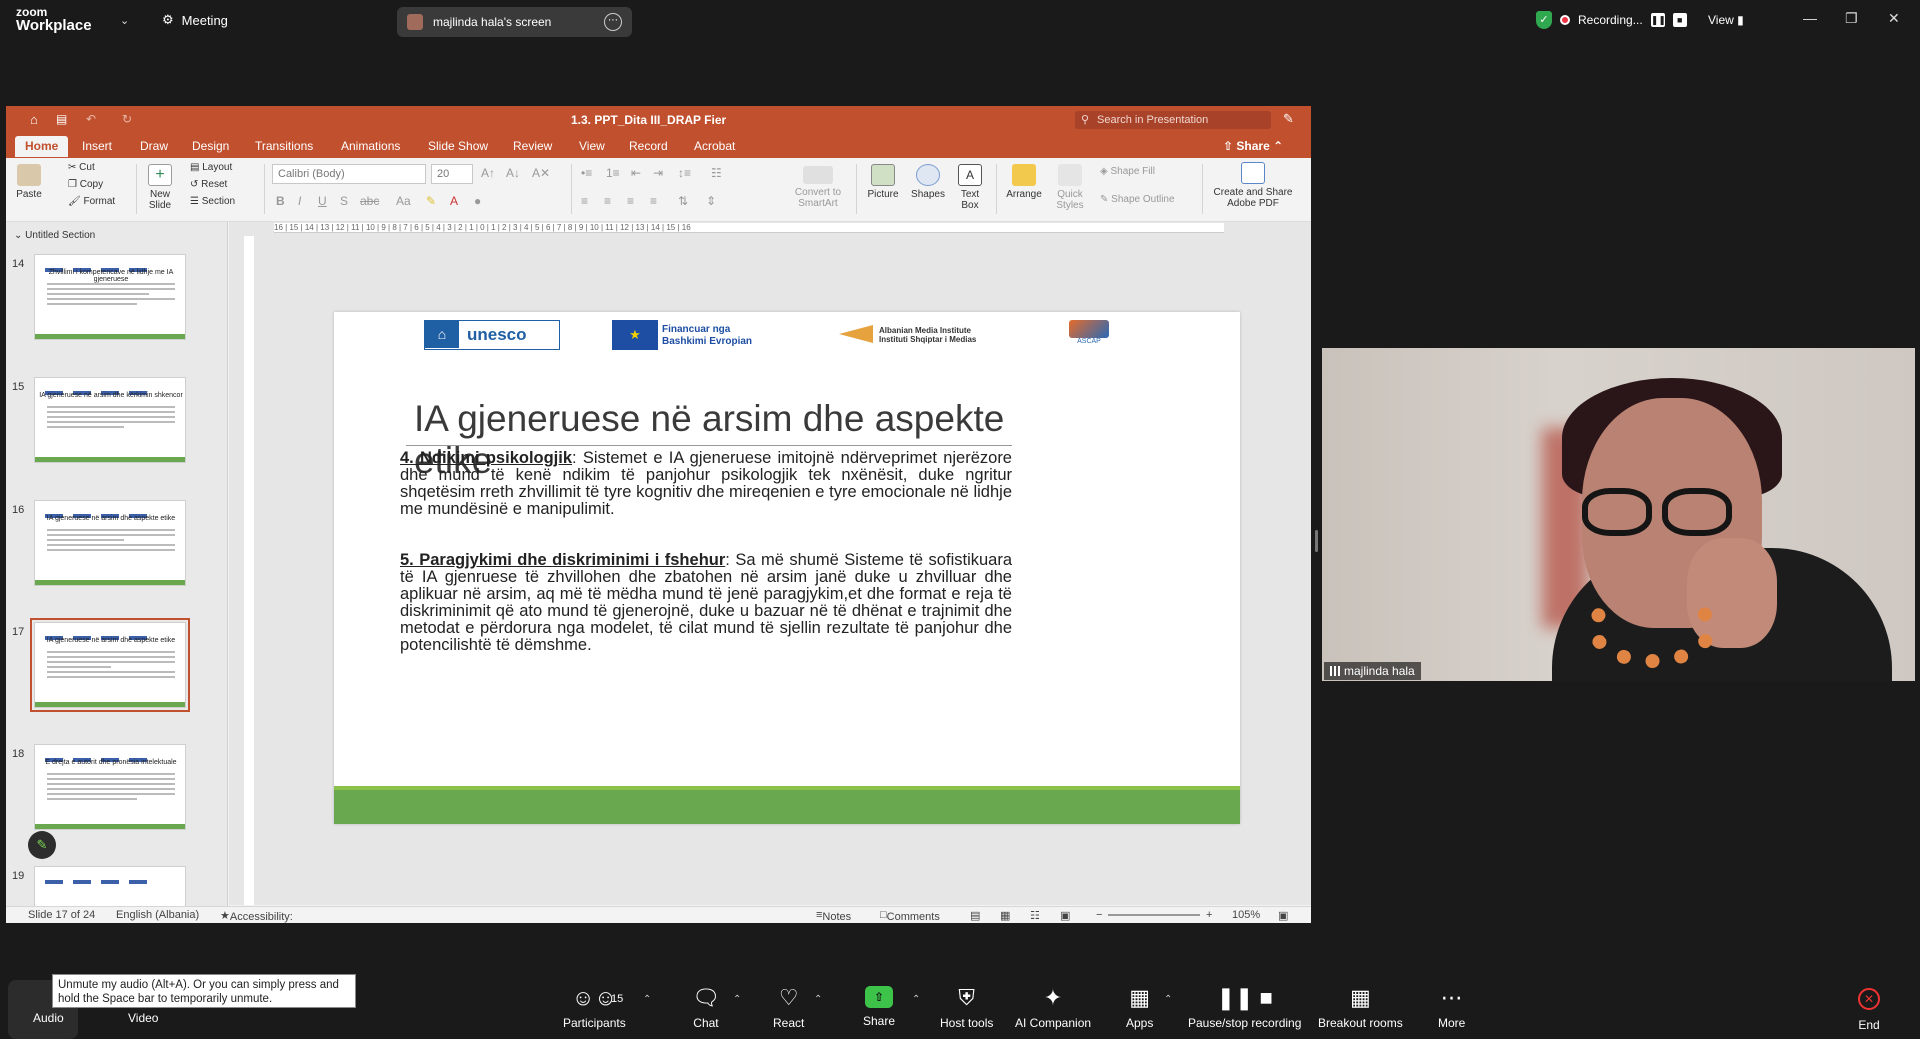  Describe the element at coordinates (586, 173) in the screenshot. I see `bullets-icon: •≡` at that location.